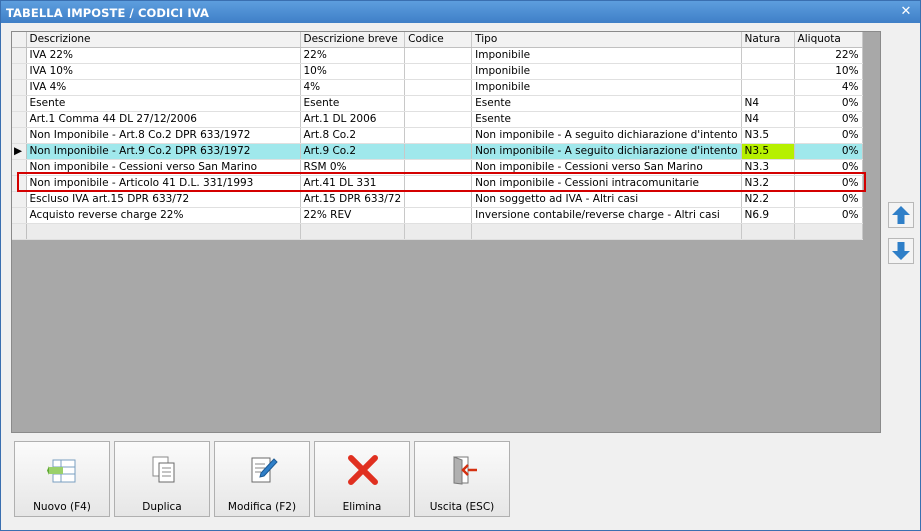  Describe the element at coordinates (353, 183) in the screenshot. I see `cell-descrizione-breve: Art.41 DL 331` at that location.